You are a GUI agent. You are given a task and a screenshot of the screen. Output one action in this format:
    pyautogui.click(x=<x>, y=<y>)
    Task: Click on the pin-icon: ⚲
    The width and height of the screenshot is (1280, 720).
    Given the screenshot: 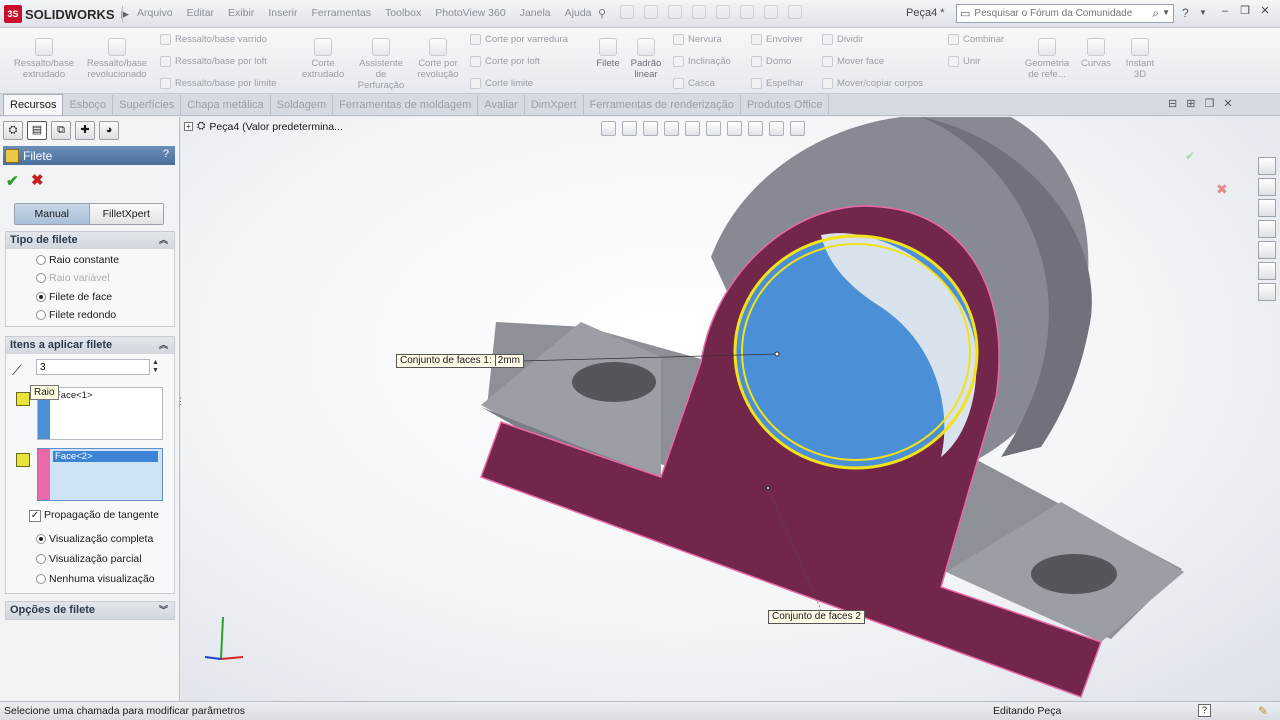 What is the action you would take?
    pyautogui.click(x=602, y=13)
    